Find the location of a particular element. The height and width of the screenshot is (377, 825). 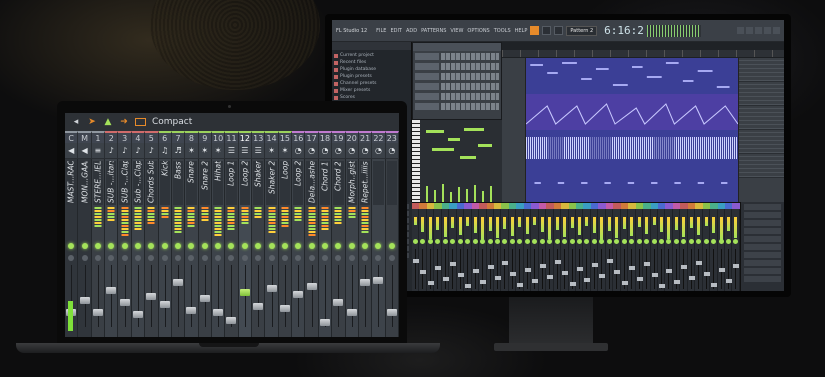

track-name: Loop 1 is located at coordinates (231, 182).